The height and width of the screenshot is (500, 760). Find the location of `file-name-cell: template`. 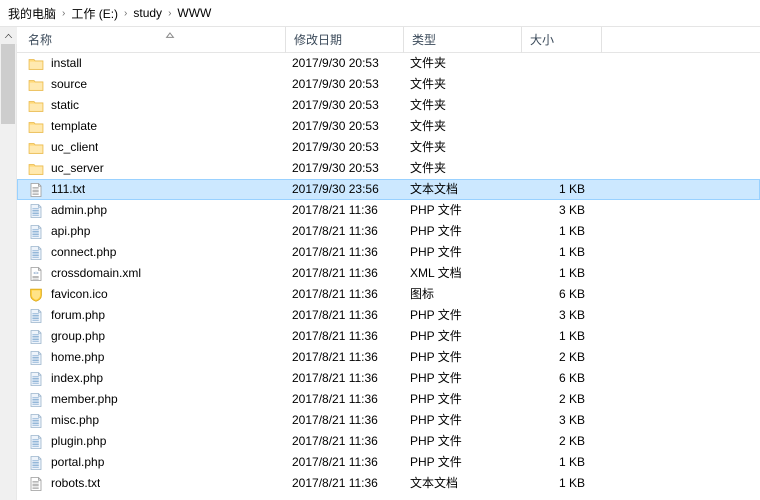

file-name-cell: template is located at coordinates (151, 126).